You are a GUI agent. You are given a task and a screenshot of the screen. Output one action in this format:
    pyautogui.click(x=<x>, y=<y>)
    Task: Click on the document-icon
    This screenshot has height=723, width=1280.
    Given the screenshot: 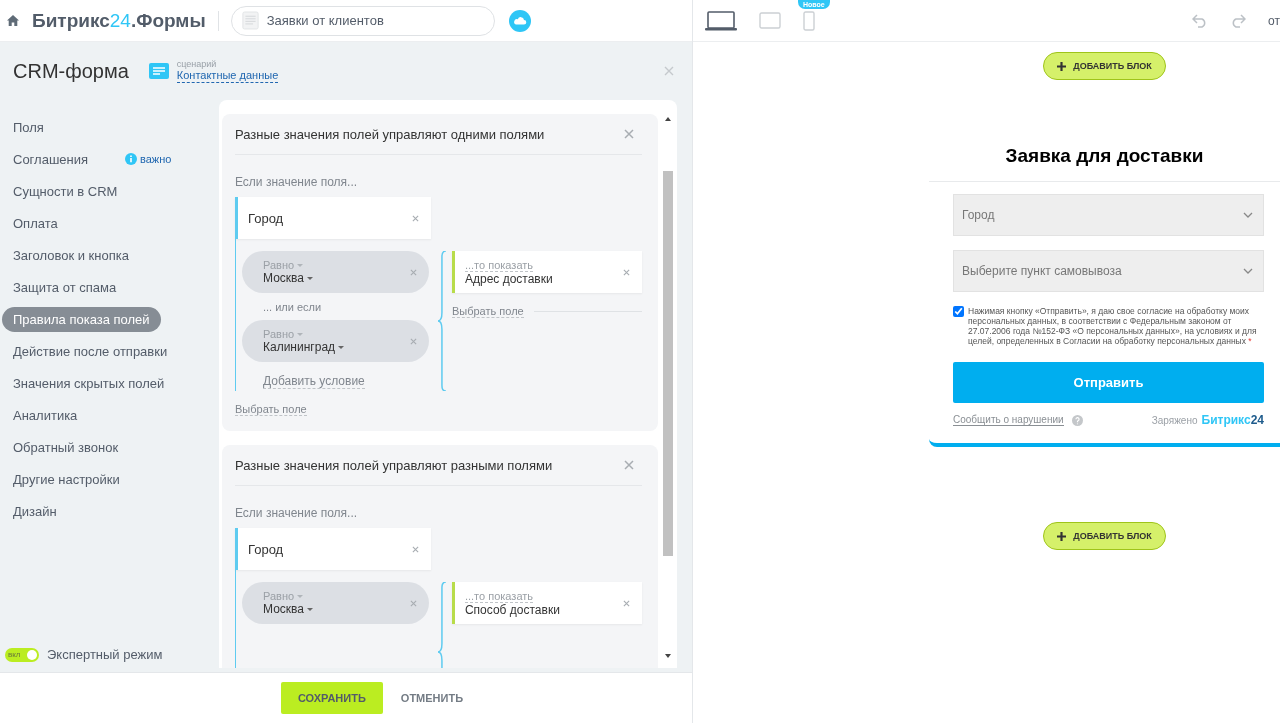 What is the action you would take?
    pyautogui.click(x=250, y=20)
    